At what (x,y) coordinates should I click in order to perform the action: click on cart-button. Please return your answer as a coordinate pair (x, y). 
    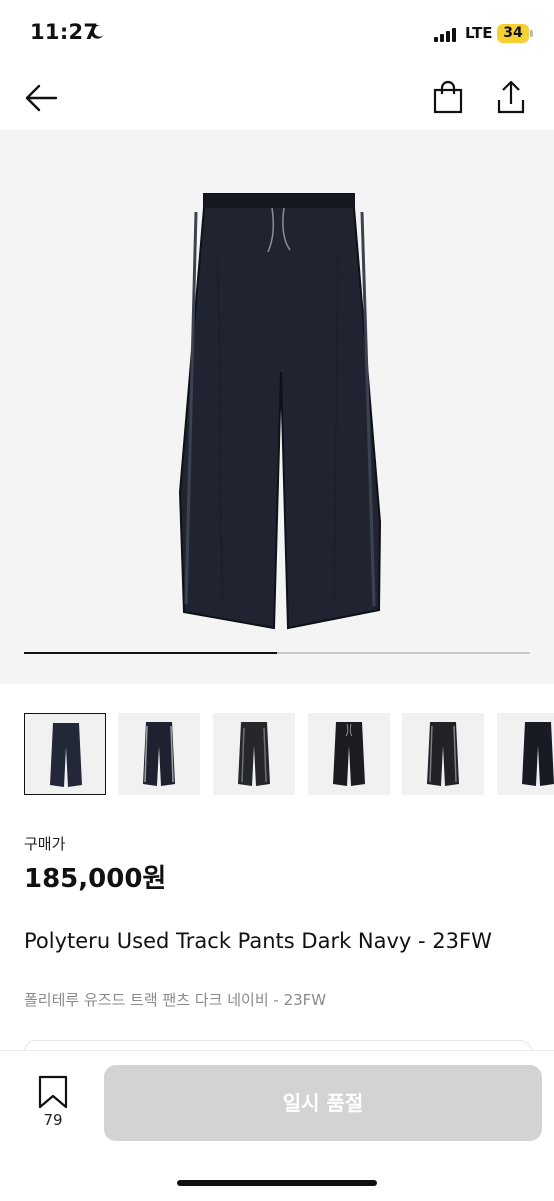
    Looking at the image, I should click on (448, 98).